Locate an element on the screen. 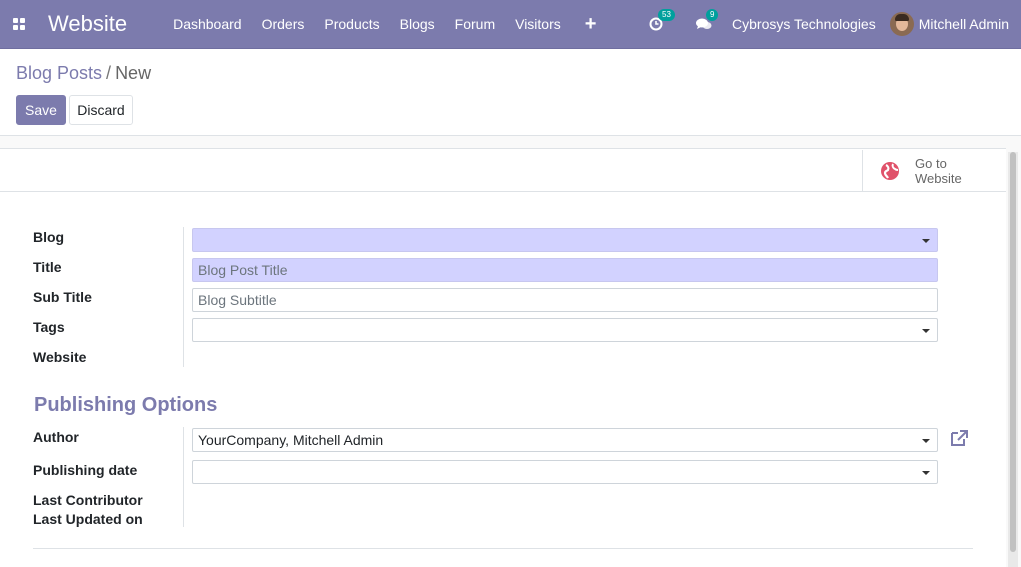 This screenshot has height=567, width=1021. divider is located at coordinates (503, 548).